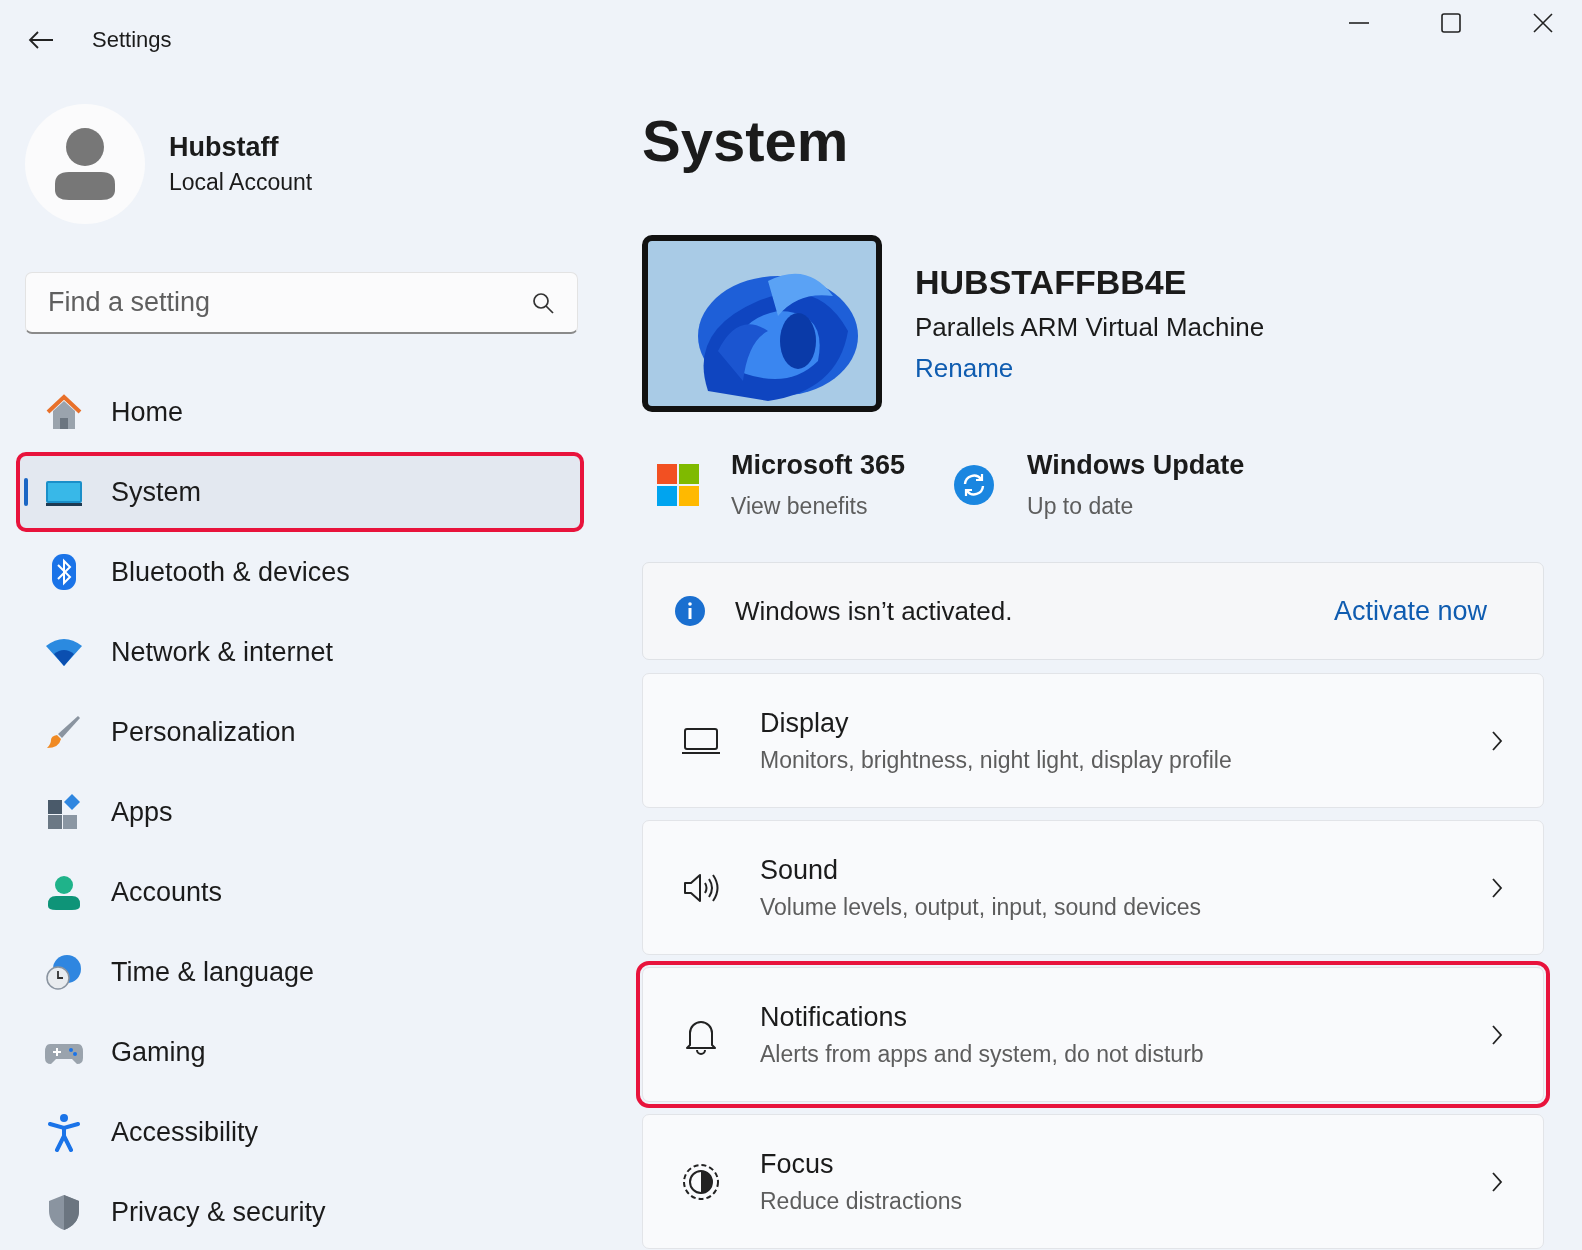 This screenshot has width=1582, height=1250. Describe the element at coordinates (300, 1052) in the screenshot. I see `nav-item: Gaming` at that location.